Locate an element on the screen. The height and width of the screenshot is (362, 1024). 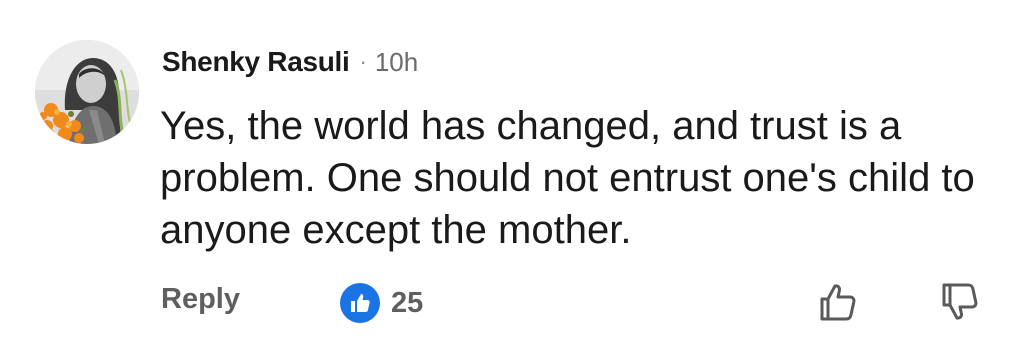
downvote-button is located at coordinates (960, 302).